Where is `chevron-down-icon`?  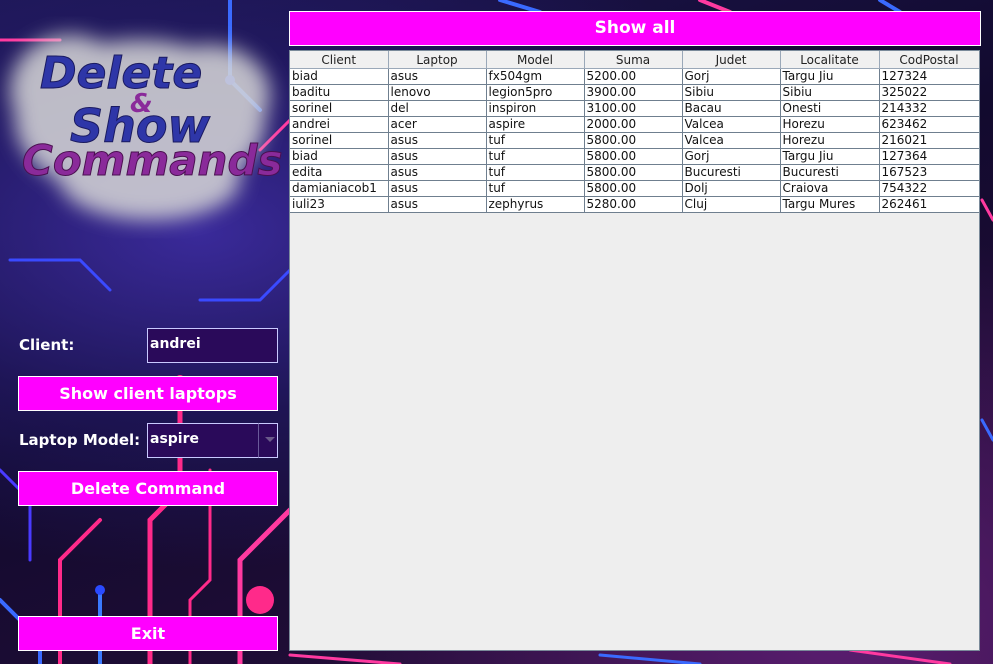 chevron-down-icon is located at coordinates (268, 440).